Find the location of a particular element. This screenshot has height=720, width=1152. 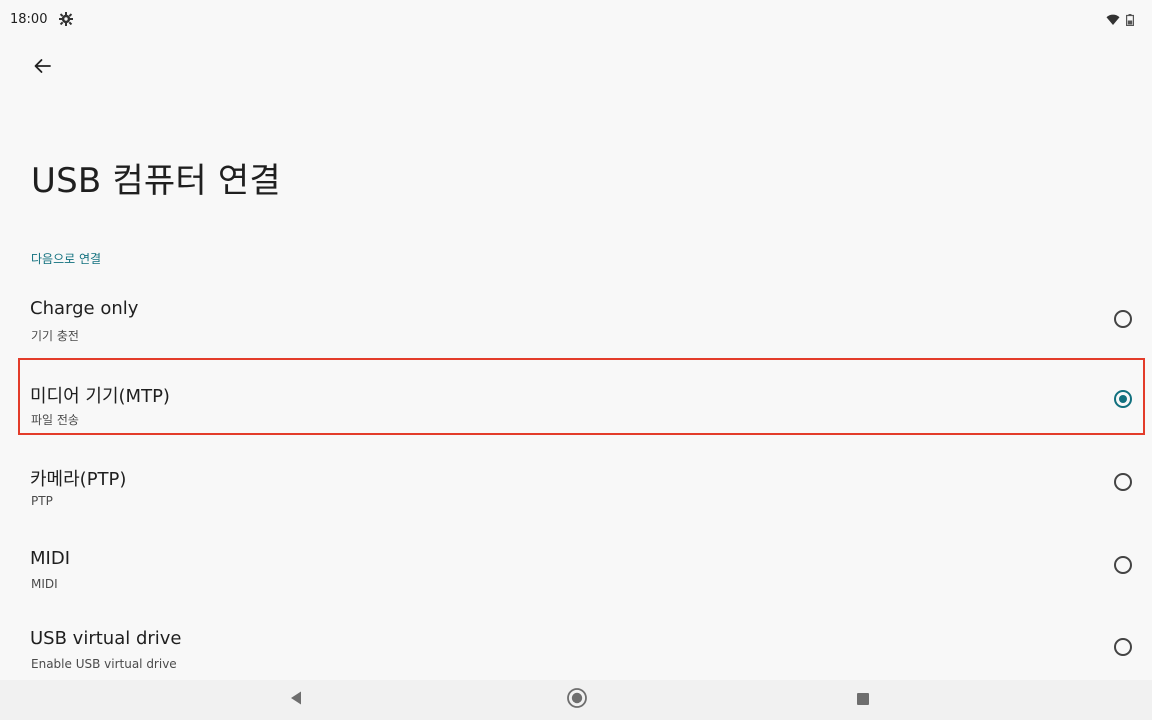

option-summary: MIDI is located at coordinates (44, 584).